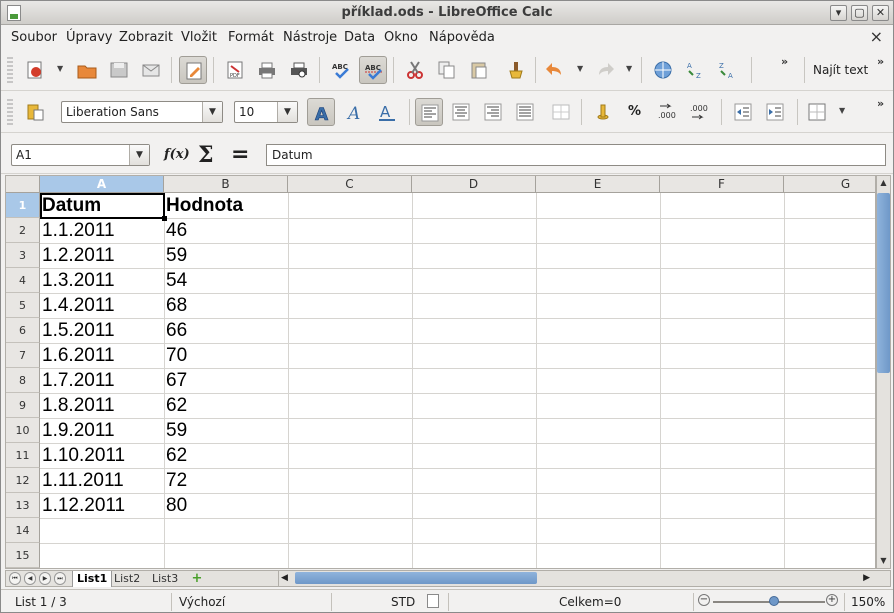  Describe the element at coordinates (580, 68) in the screenshot. I see `undo-dropdown-arrow: ▼` at that location.